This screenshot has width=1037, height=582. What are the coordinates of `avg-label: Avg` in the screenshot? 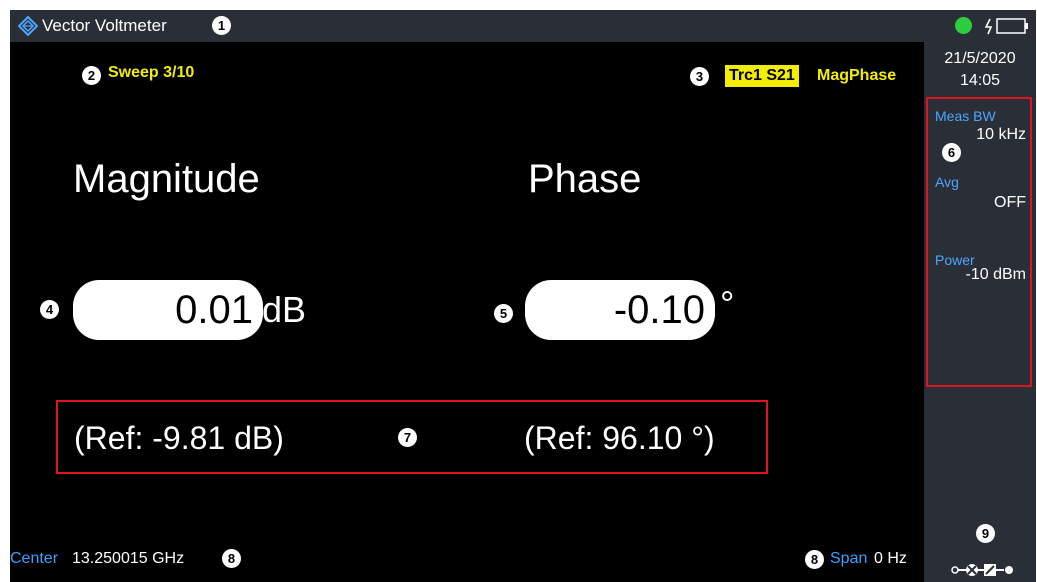 It's located at (947, 182).